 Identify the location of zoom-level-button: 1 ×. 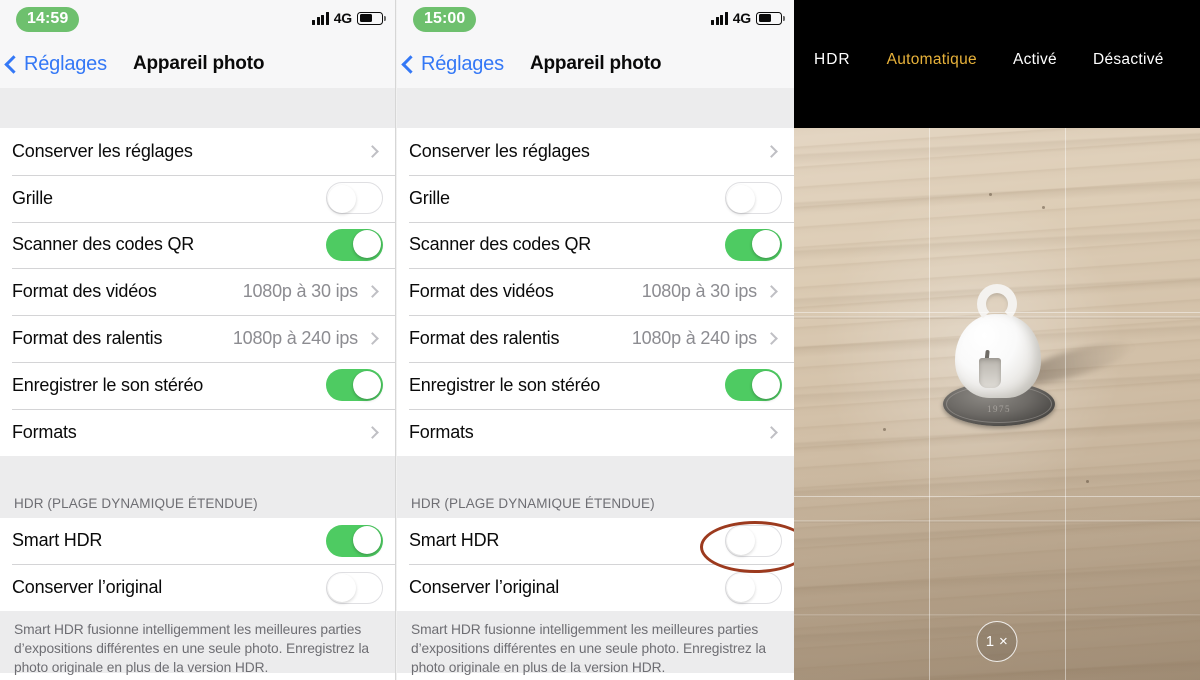
(997, 641).